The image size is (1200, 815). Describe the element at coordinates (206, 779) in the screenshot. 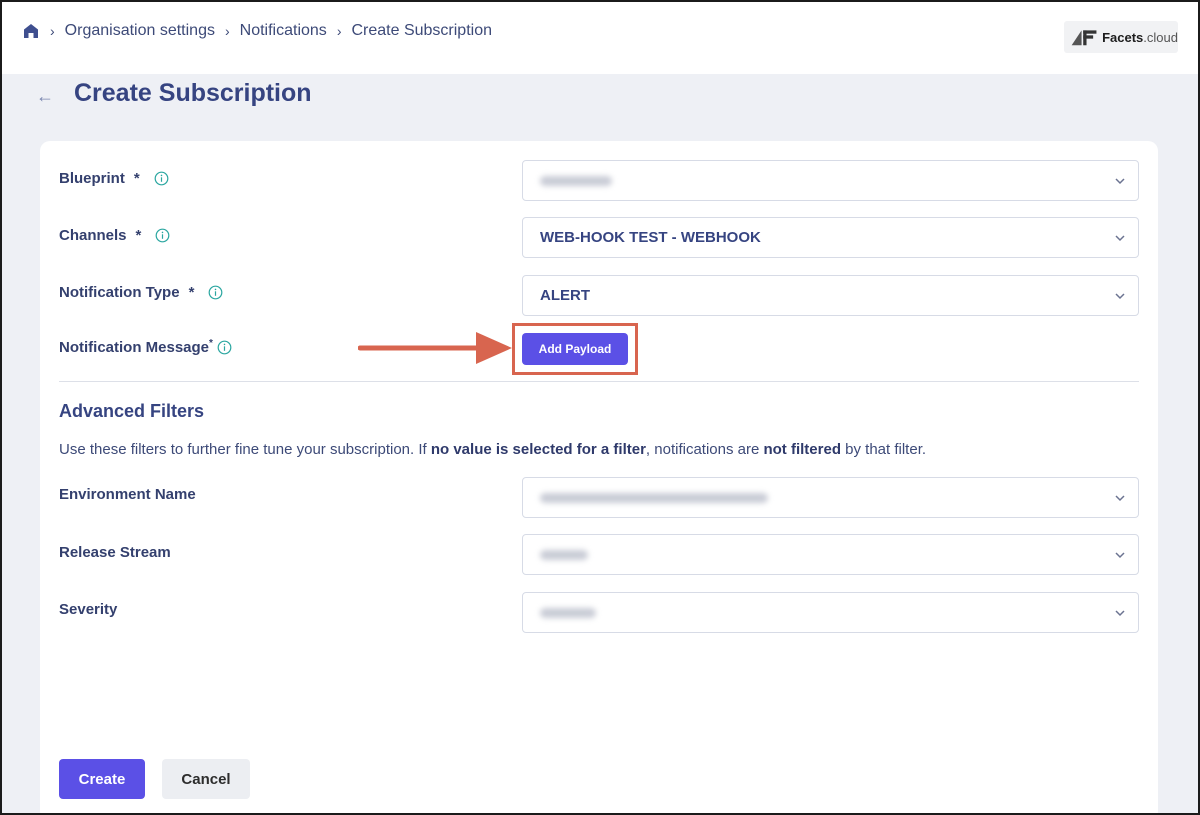

I see `cancel-button: Cancel` at that location.